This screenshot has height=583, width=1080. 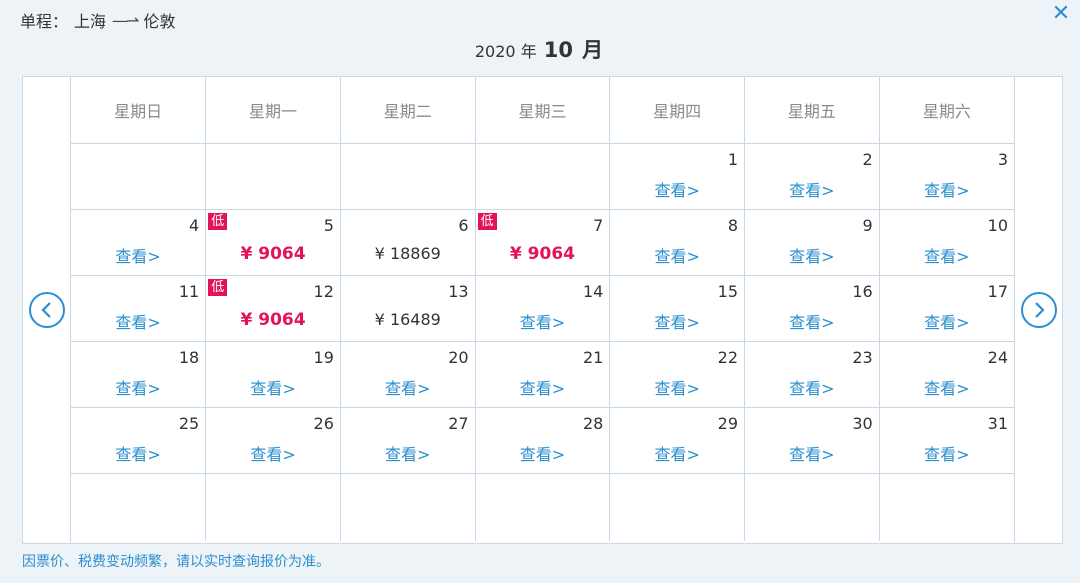 What do you see at coordinates (125, 20) in the screenshot?
I see `route-arrow-icon: —⇀` at bounding box center [125, 20].